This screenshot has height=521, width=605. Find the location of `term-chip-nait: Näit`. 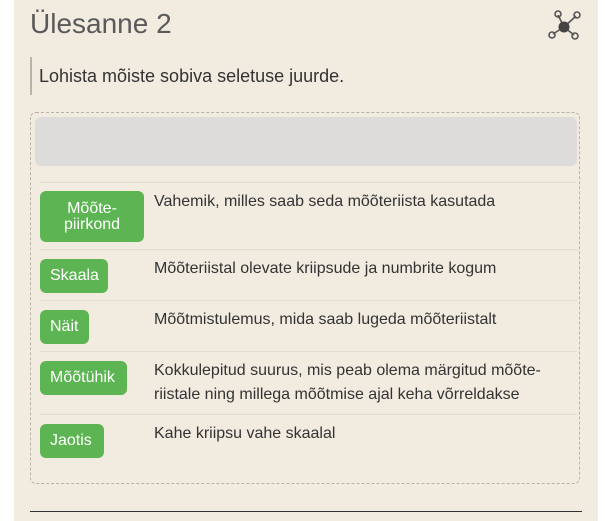

term-chip-nait: Näit is located at coordinates (64, 327).